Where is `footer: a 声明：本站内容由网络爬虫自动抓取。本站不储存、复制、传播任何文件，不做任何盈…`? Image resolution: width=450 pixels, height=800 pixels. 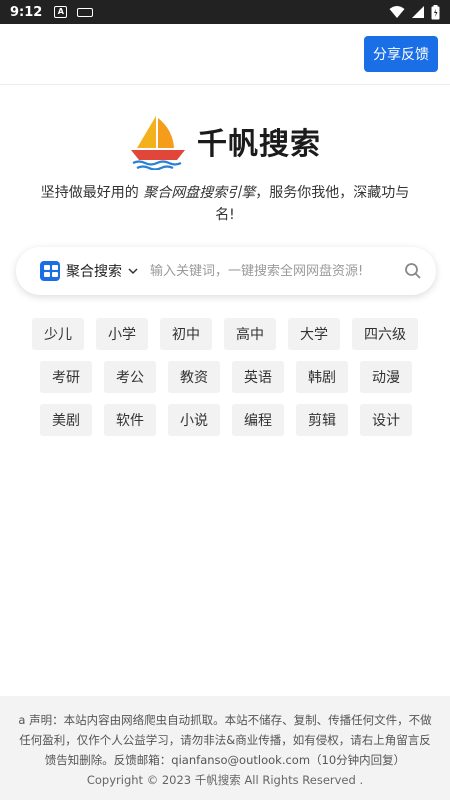 footer: a 声明：本站内容由网络爬虫自动抓取。本站不储存、复制、传播任何文件，不做任何盈… is located at coordinates (225, 748).